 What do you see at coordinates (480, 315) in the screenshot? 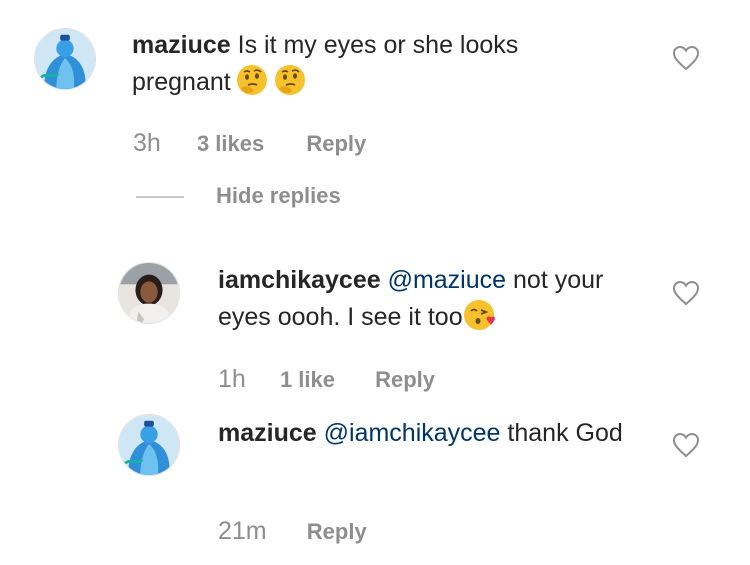
I see `kissing-face-heart-icon` at bounding box center [480, 315].